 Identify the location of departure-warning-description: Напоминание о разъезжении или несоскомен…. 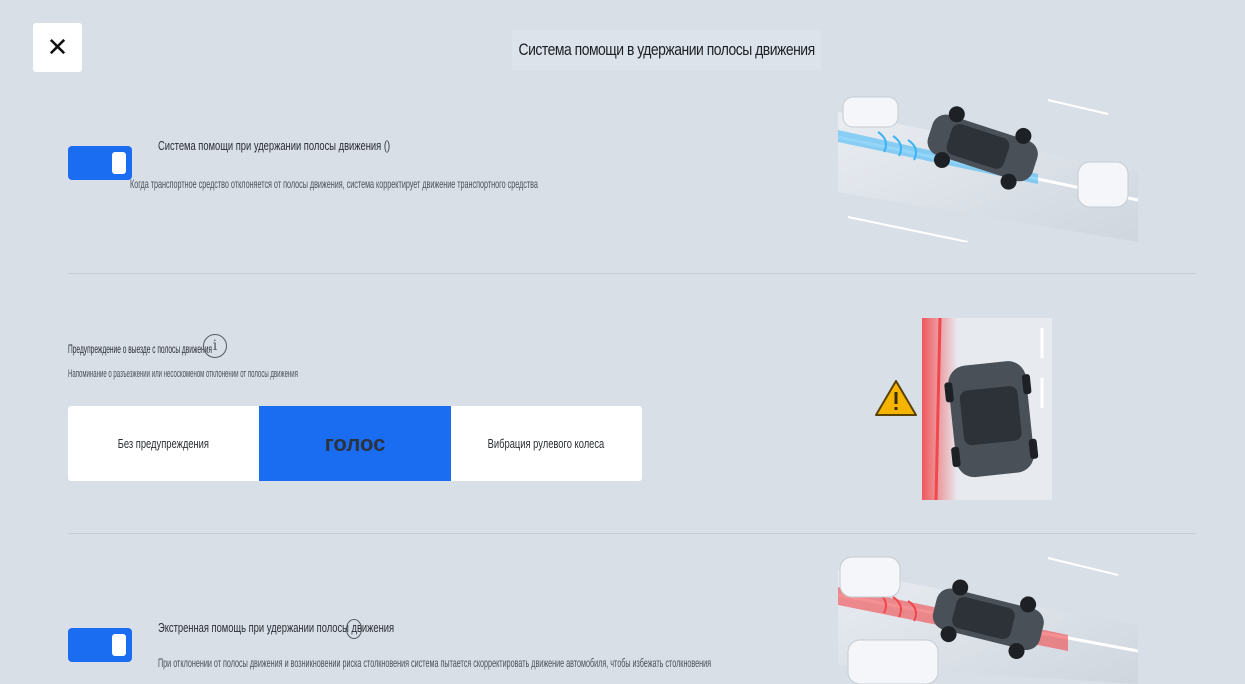
(183, 374).